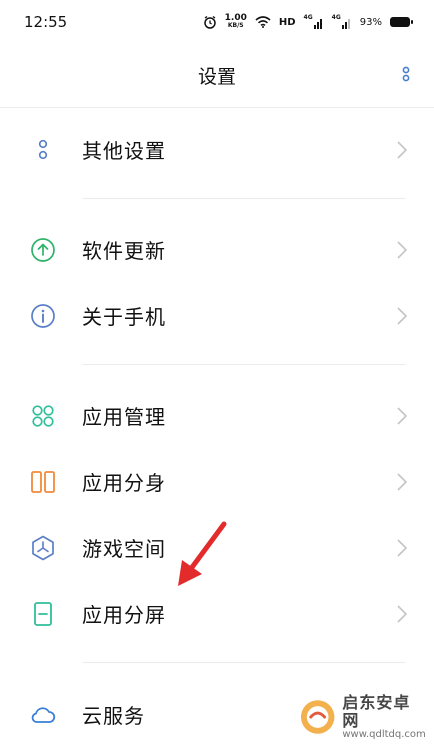  Describe the element at coordinates (217, 481) in the screenshot. I see `settings-item-app-clone: 应用分身` at that location.